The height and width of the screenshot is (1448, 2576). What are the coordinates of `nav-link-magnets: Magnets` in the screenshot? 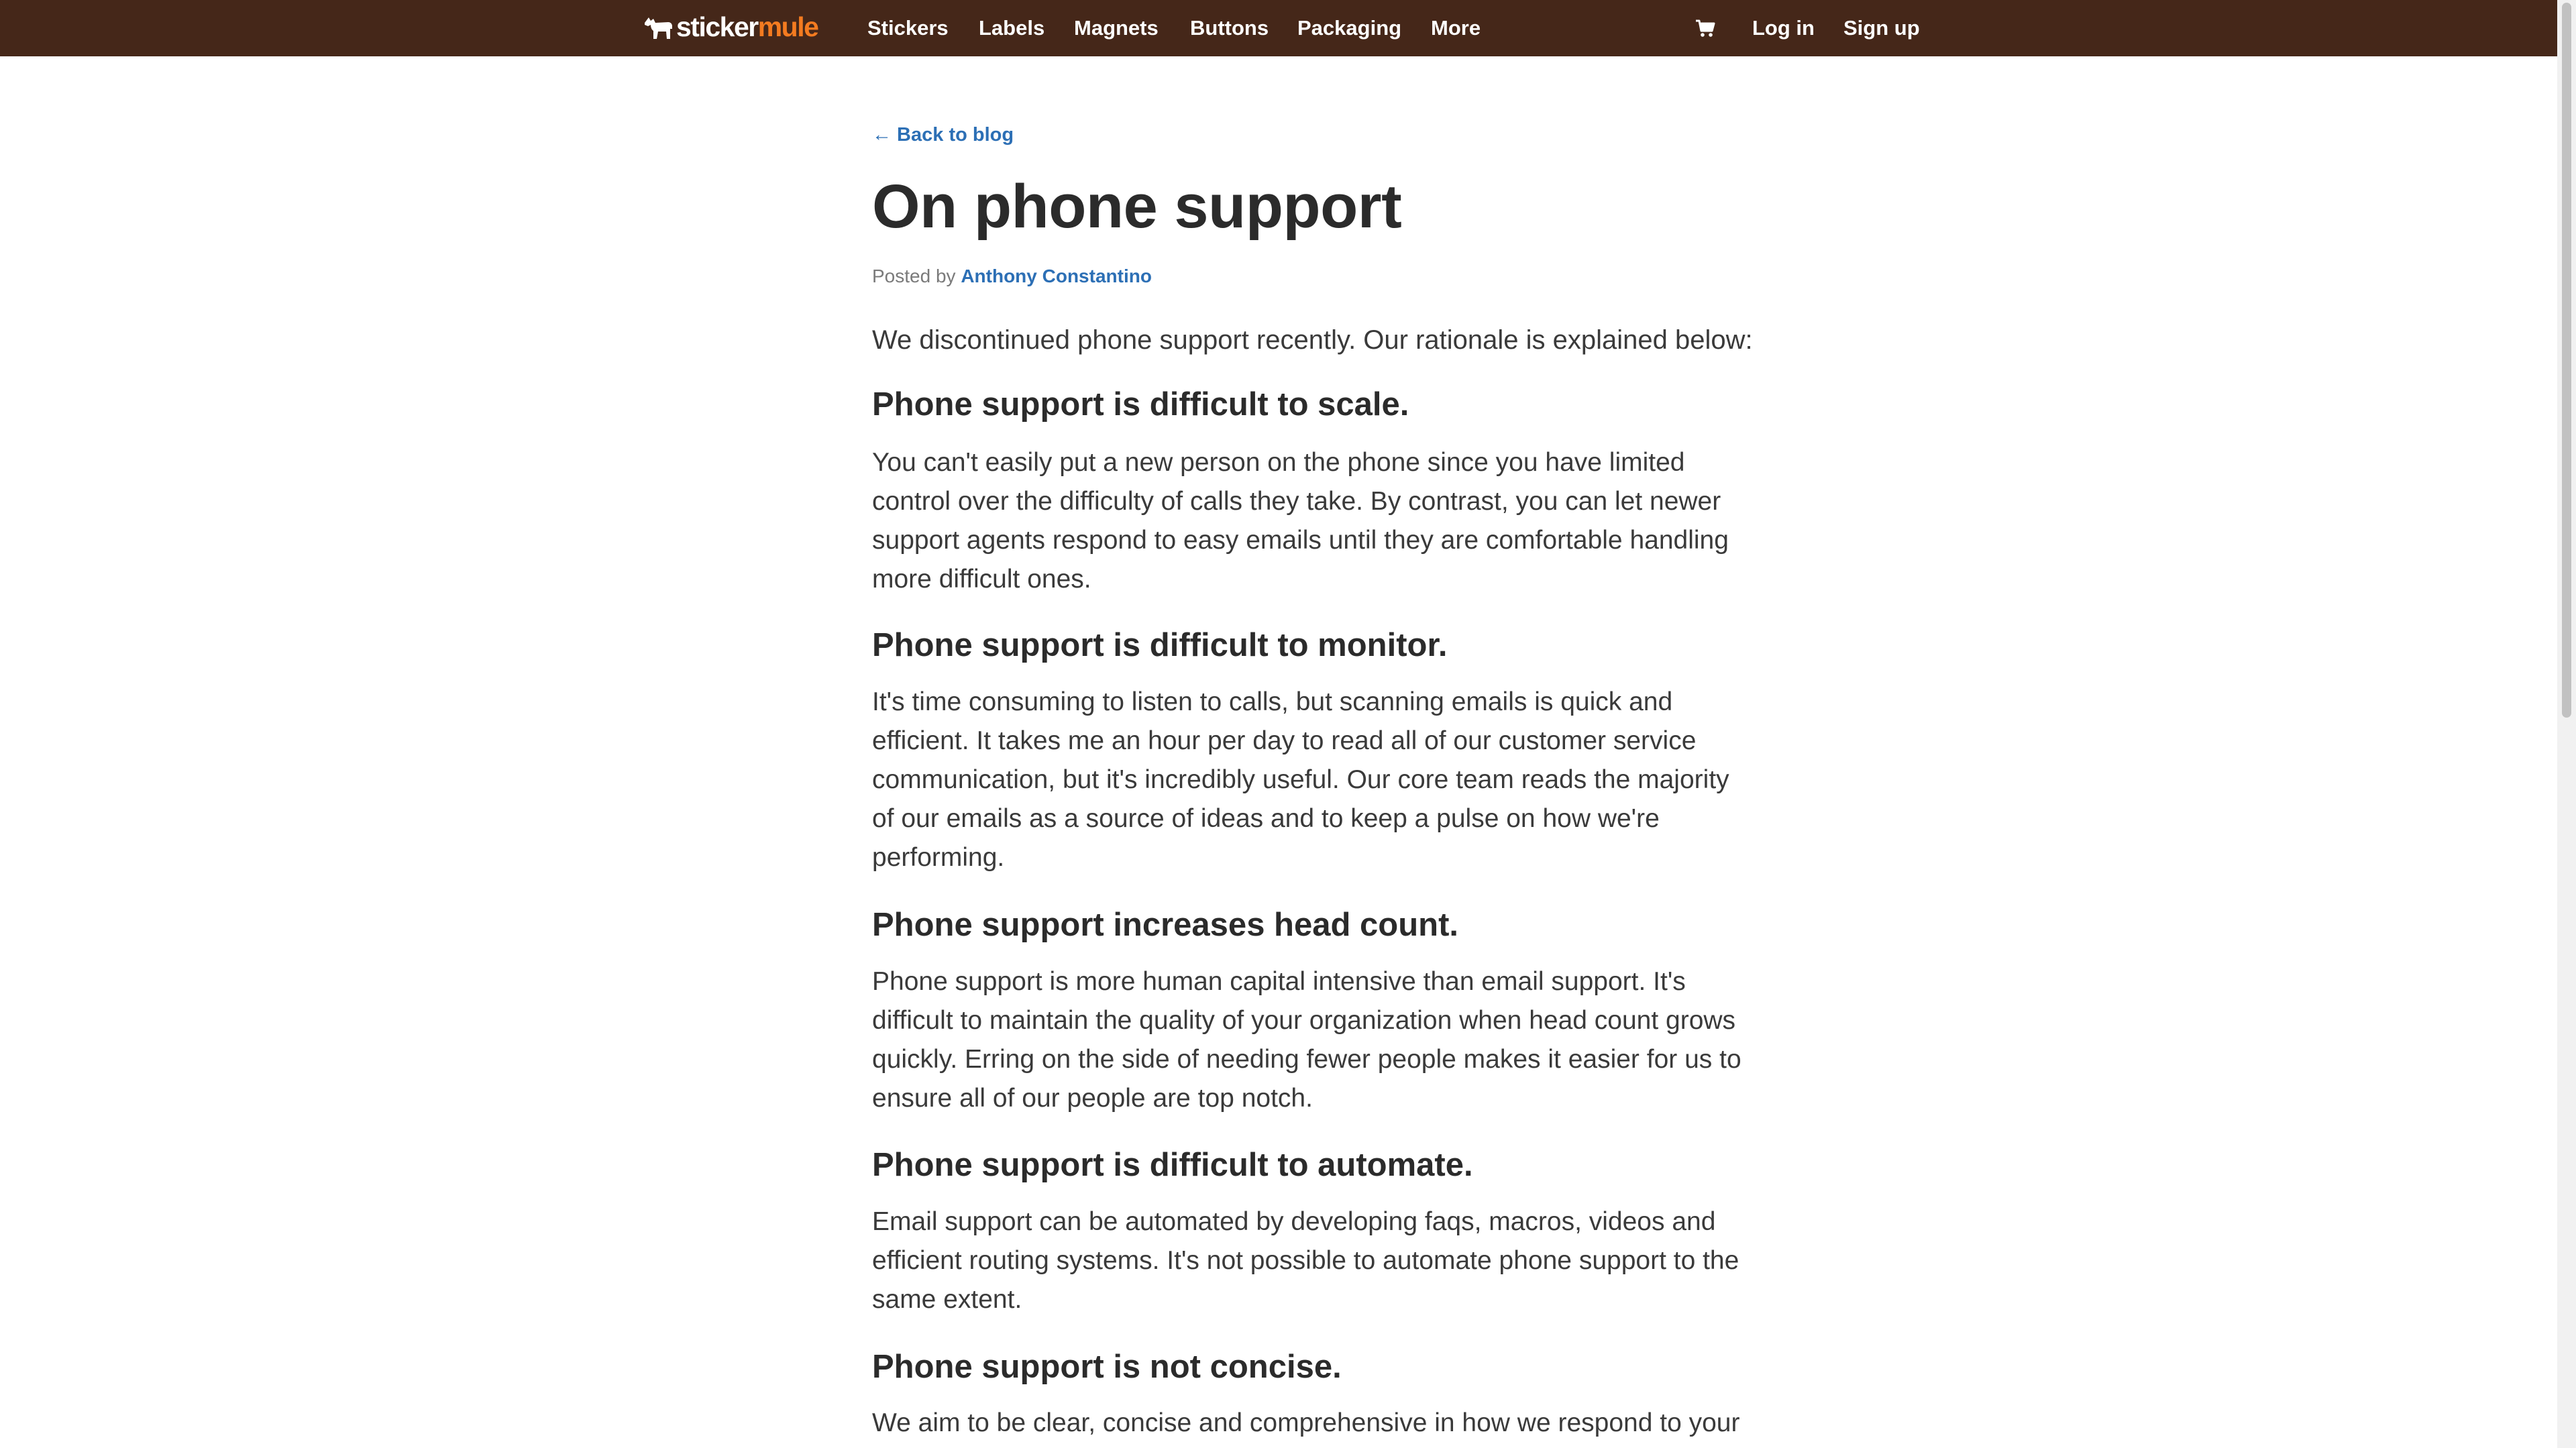 It's located at (1116, 28).